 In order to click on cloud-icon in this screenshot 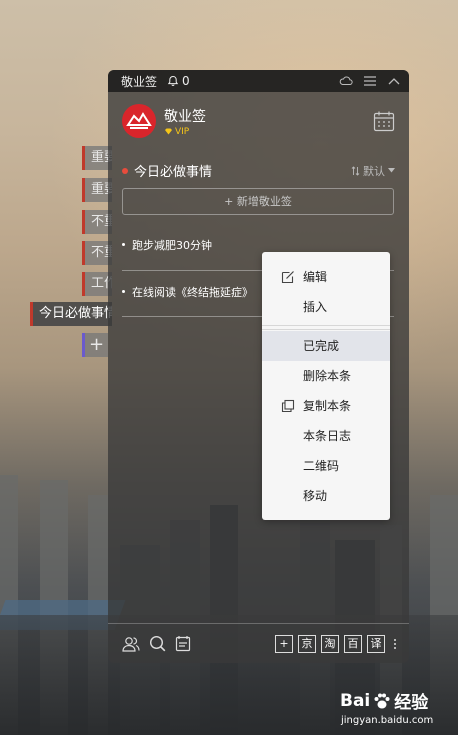, I will do `click(346, 81)`.